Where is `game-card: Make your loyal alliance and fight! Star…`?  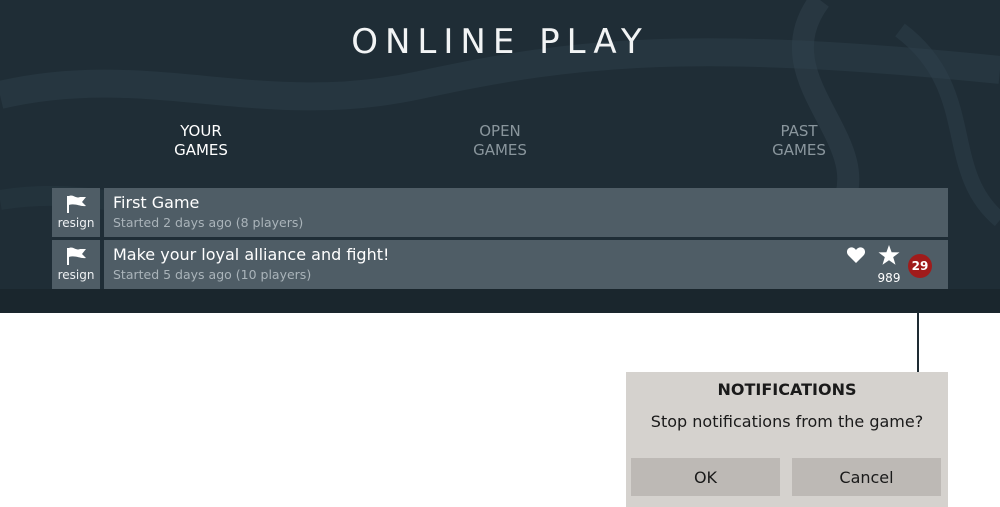 game-card: Make your loyal alliance and fight! Star… is located at coordinates (526, 264).